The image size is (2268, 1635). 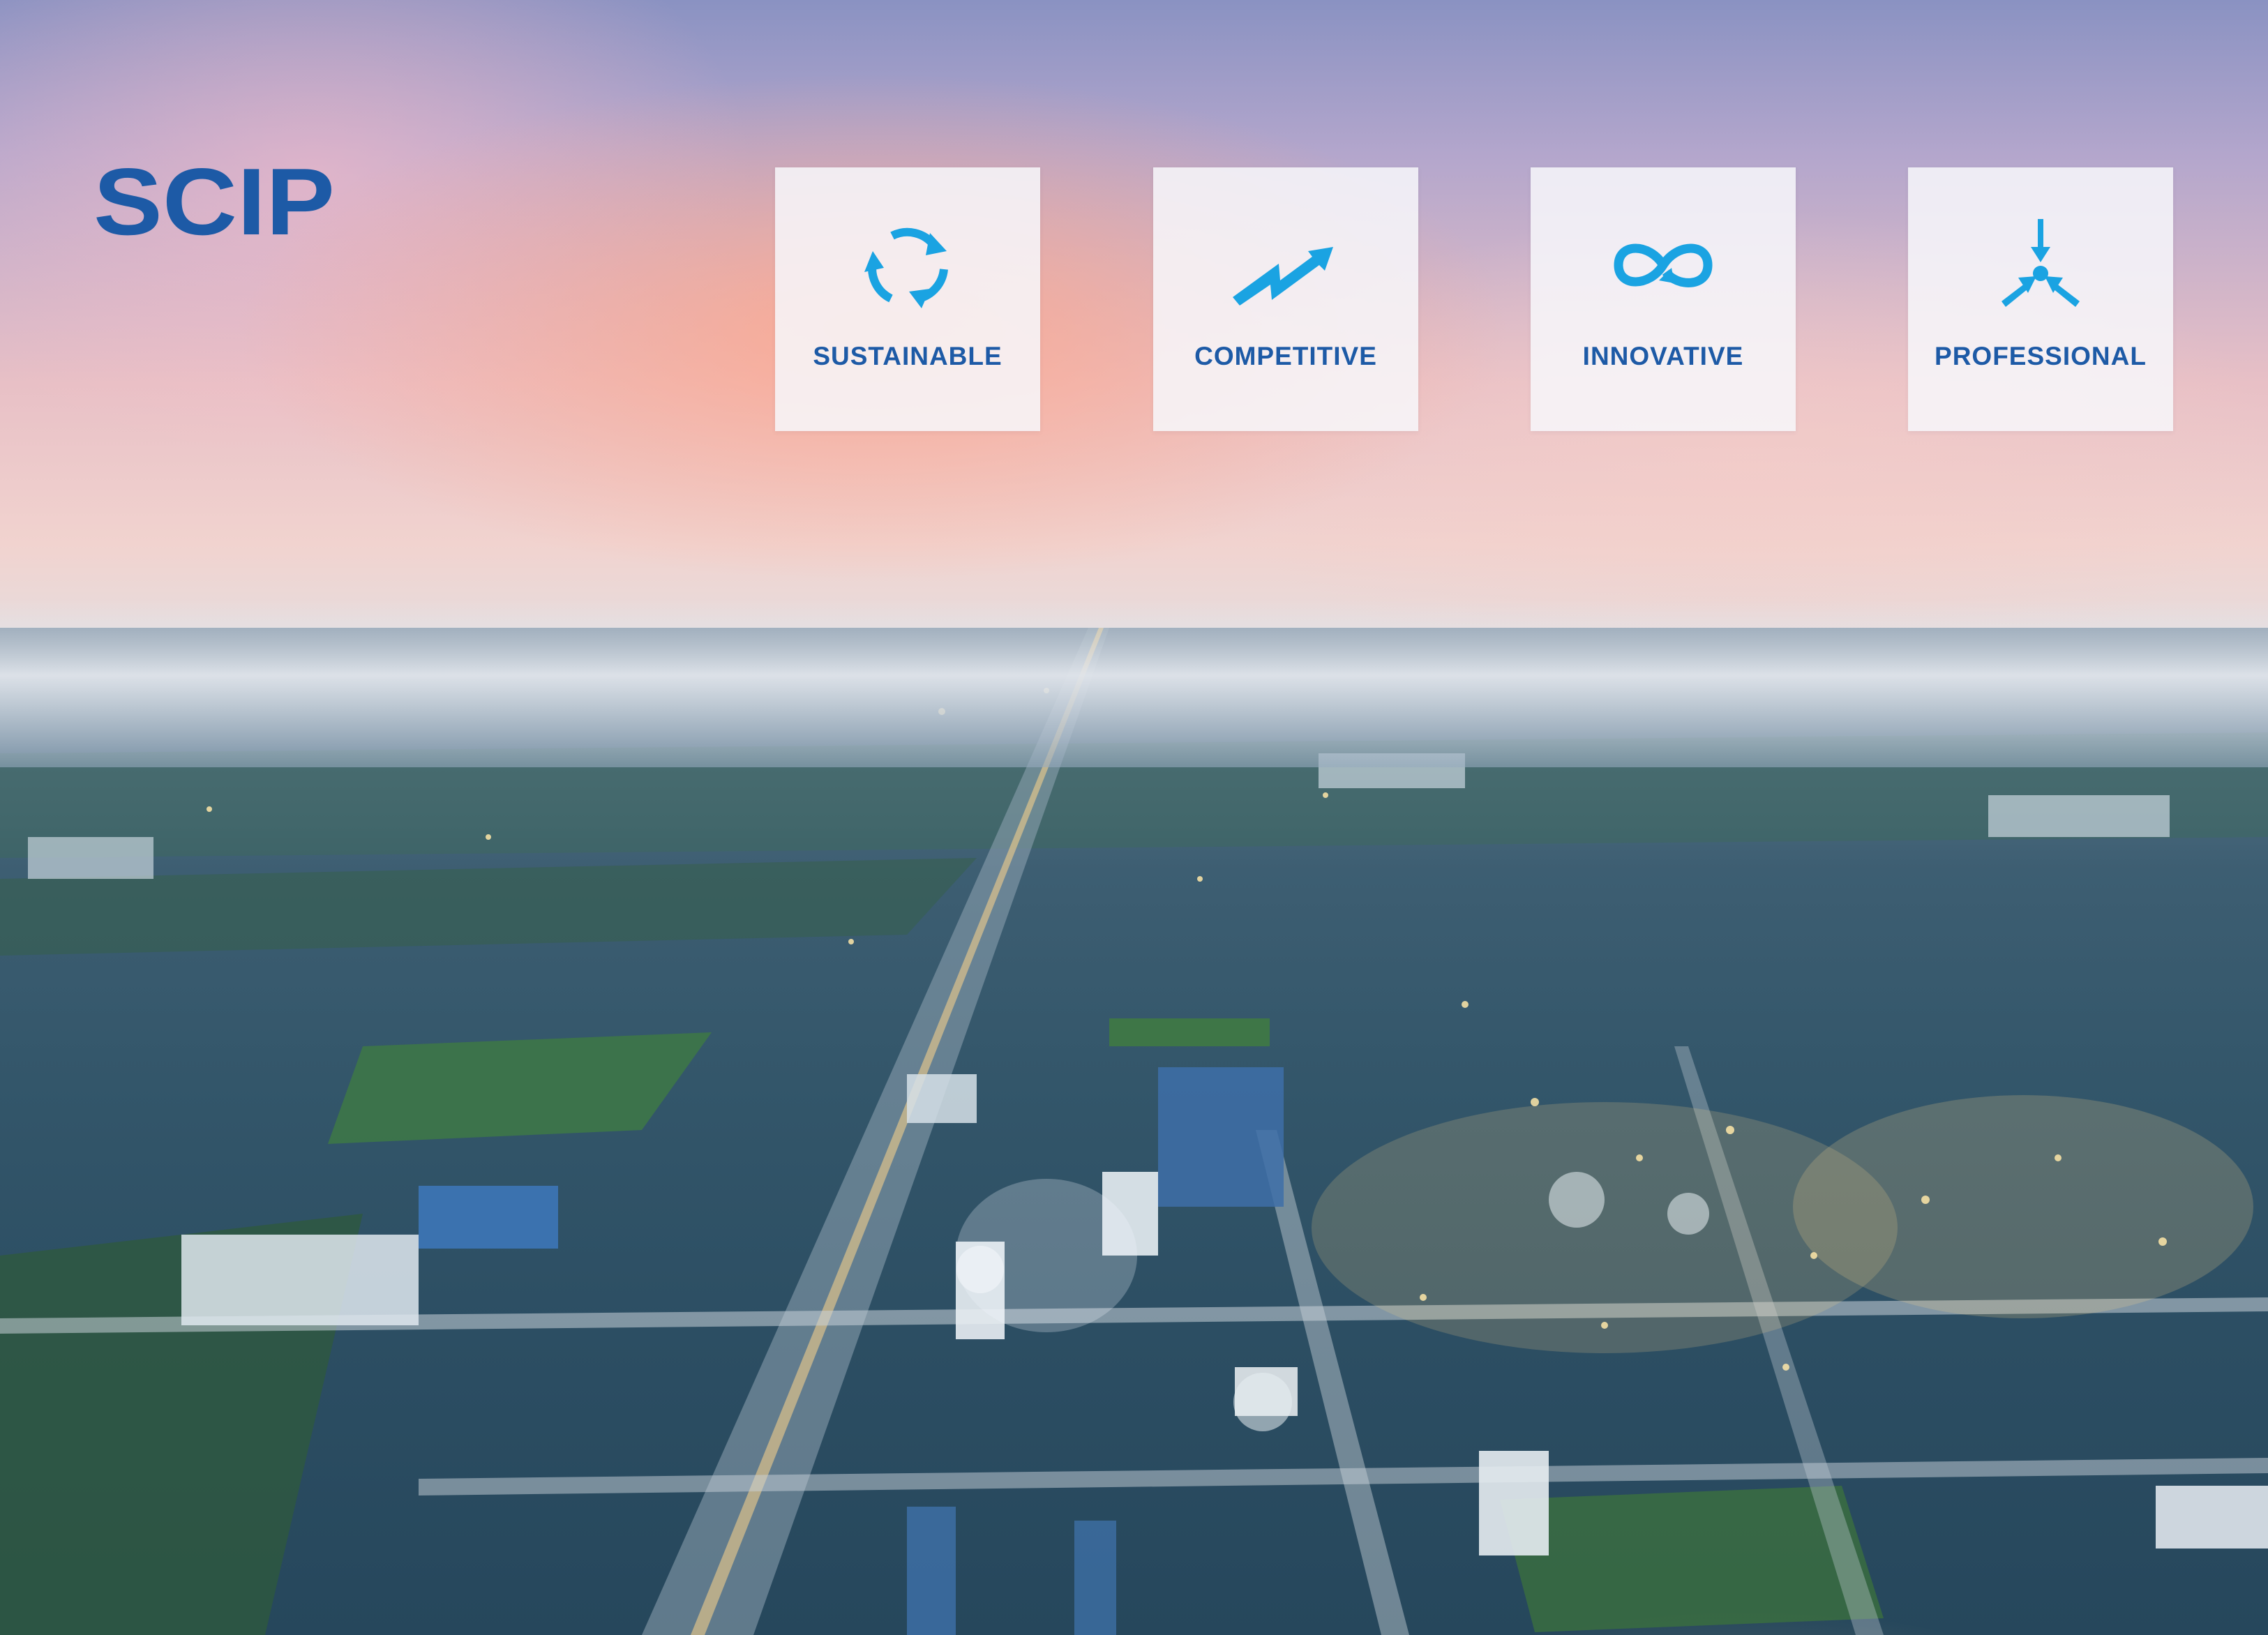 I want to click on value-label: PROFESSIONAL, so click(x=2041, y=356).